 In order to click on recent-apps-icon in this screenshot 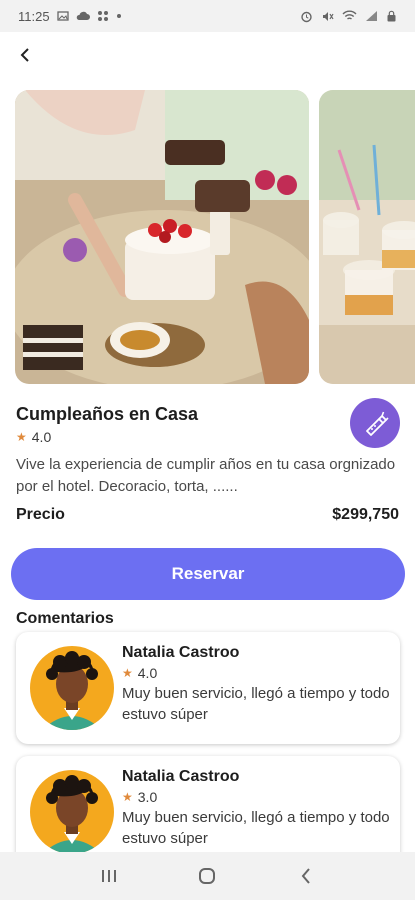, I will do `click(109, 876)`.